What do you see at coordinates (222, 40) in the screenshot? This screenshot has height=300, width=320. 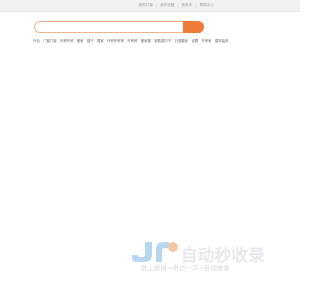 I see `category-link: 建材装修` at bounding box center [222, 40].